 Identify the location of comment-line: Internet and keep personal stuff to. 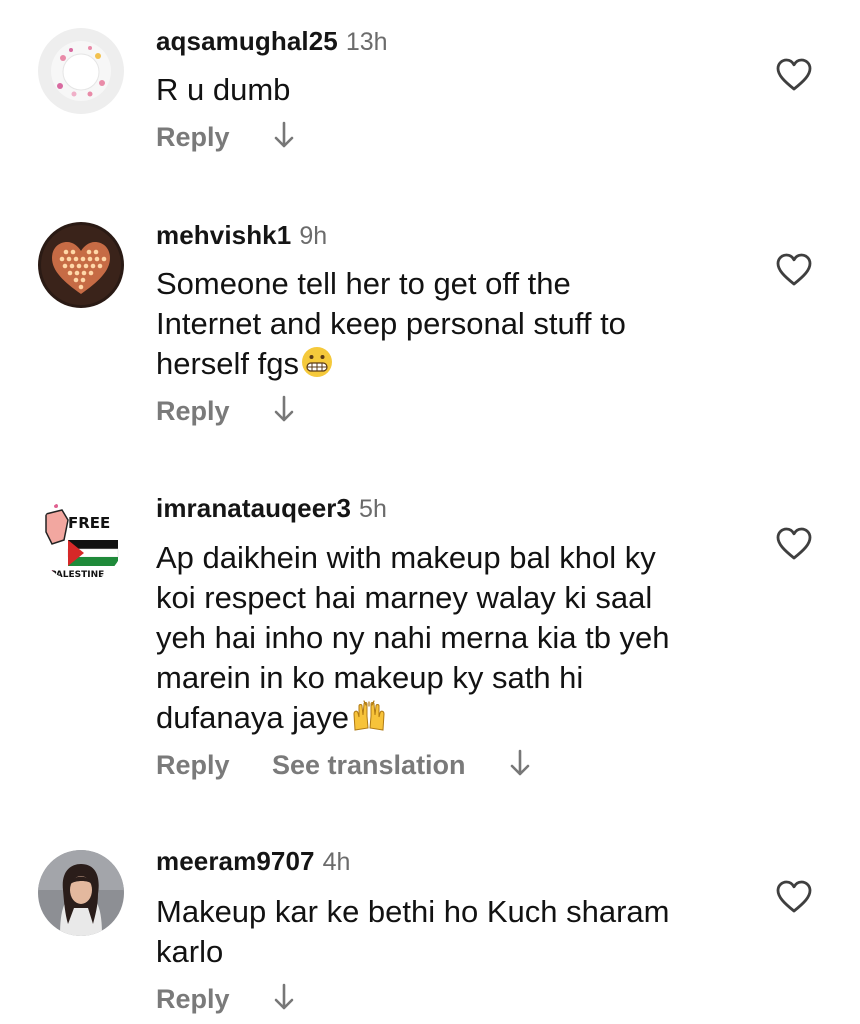
(391, 323).